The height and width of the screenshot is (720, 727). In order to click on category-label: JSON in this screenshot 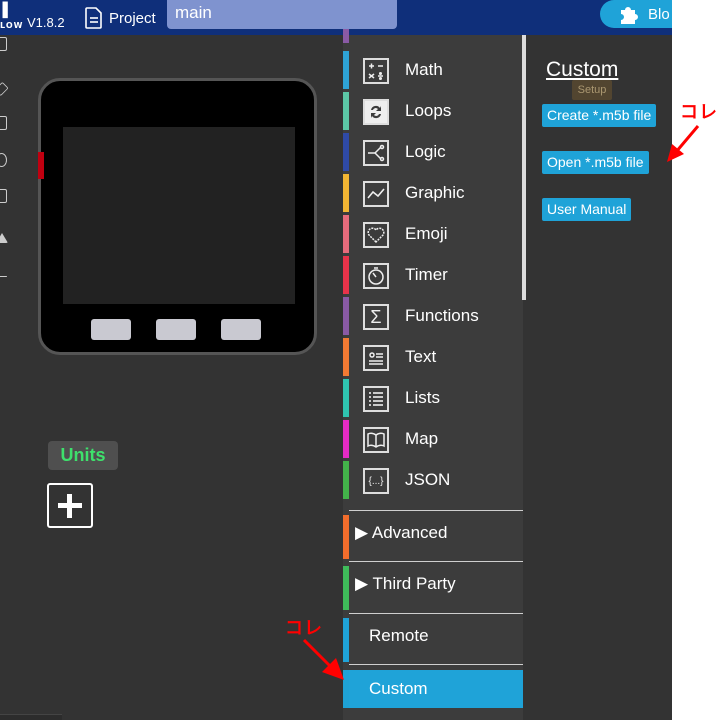, I will do `click(428, 479)`.